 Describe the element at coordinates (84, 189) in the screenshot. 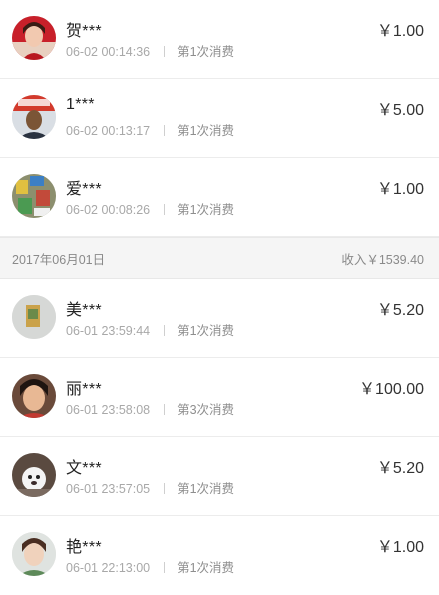

I see `customer-name: 爱***` at that location.